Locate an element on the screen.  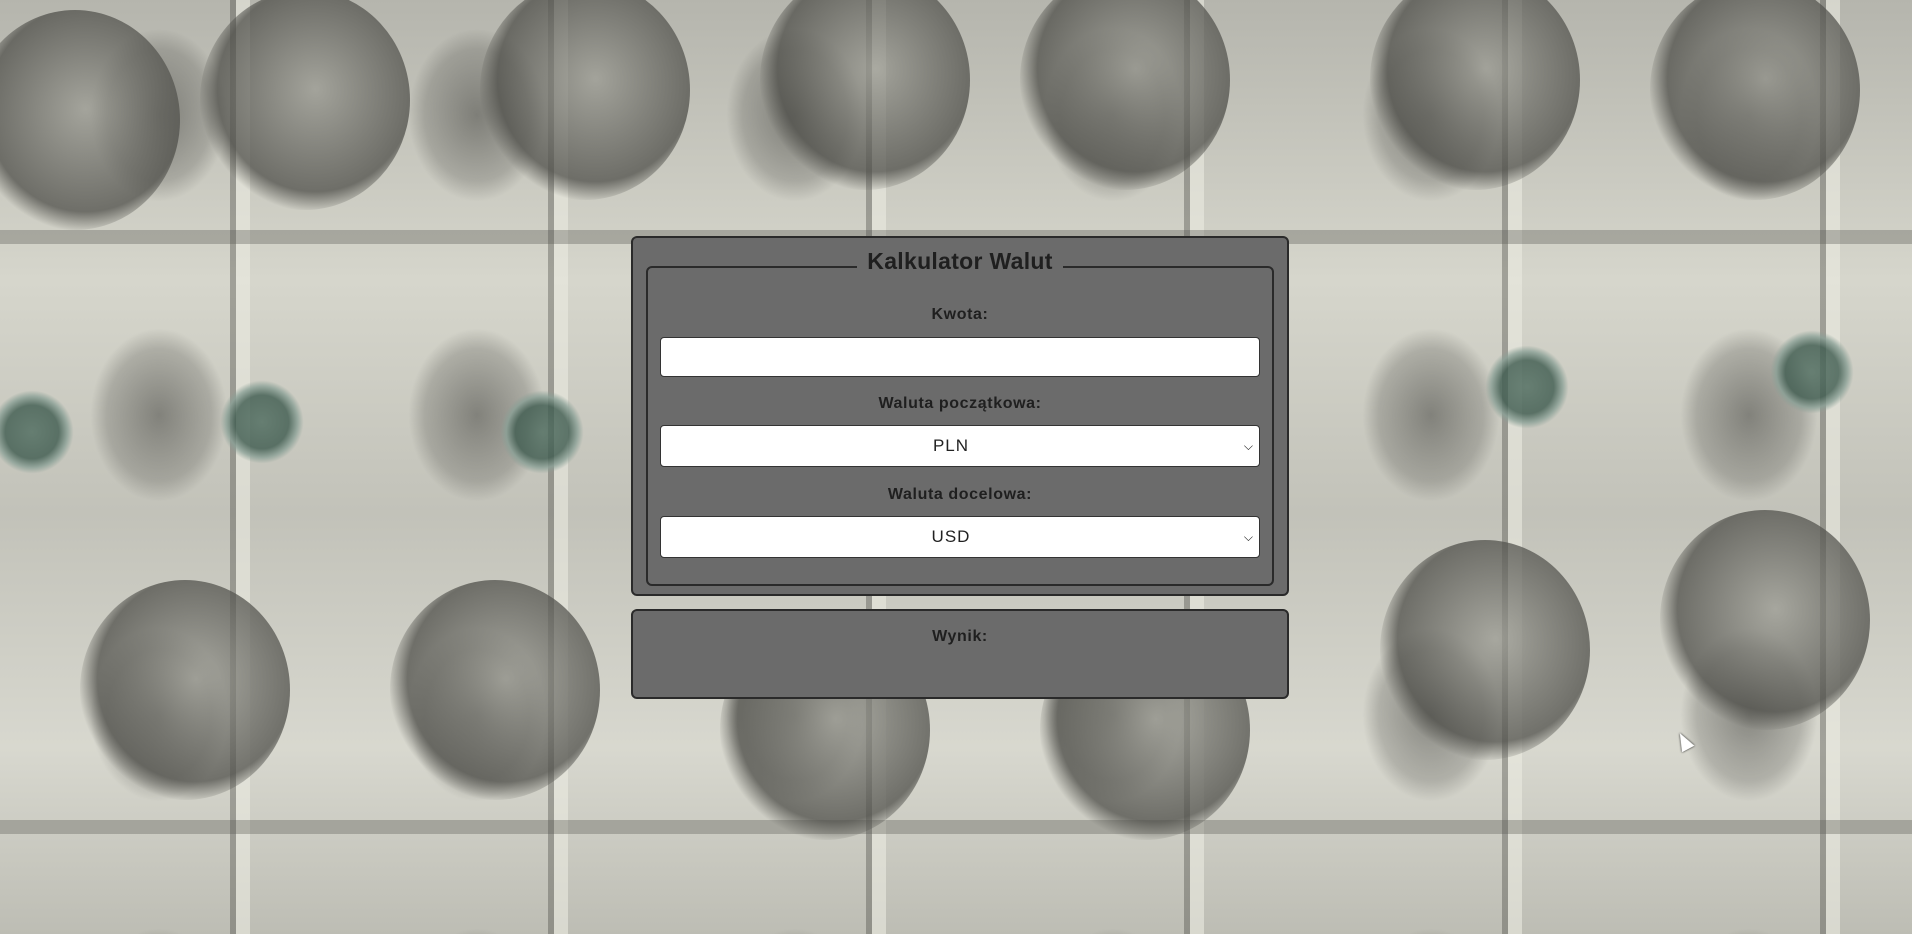
to-currency-select: USD ⌵ is located at coordinates (960, 537).